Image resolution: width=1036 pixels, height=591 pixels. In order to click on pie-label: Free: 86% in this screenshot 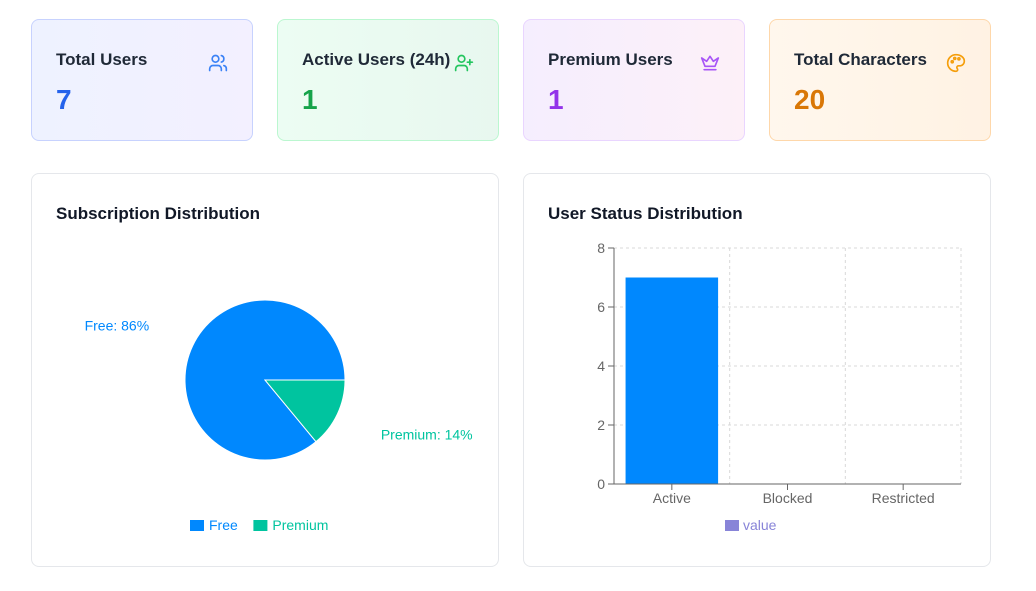, I will do `click(117, 326)`.